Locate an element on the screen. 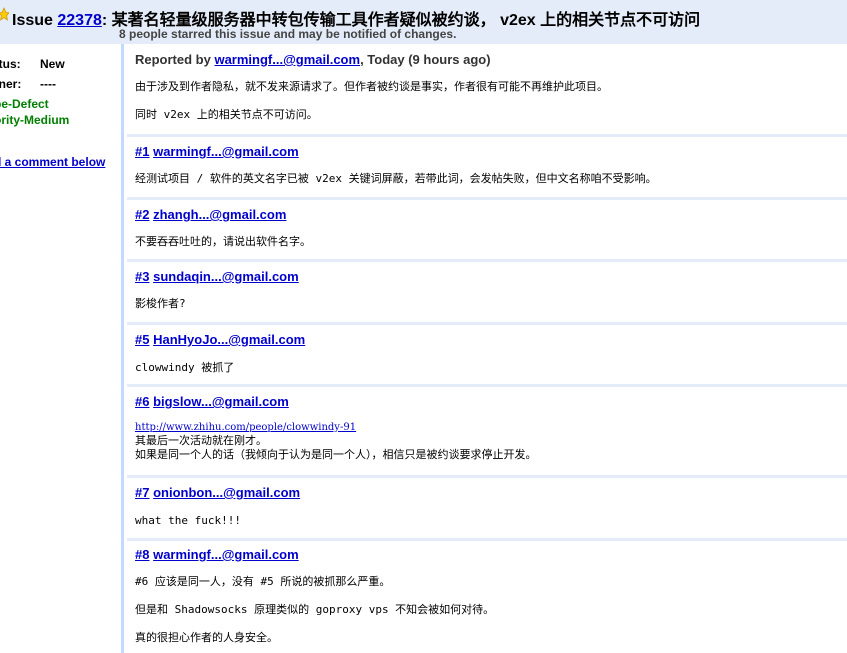 The image size is (847, 653). comment-line: 真的很担心作者的人身安全。 is located at coordinates (206, 637).